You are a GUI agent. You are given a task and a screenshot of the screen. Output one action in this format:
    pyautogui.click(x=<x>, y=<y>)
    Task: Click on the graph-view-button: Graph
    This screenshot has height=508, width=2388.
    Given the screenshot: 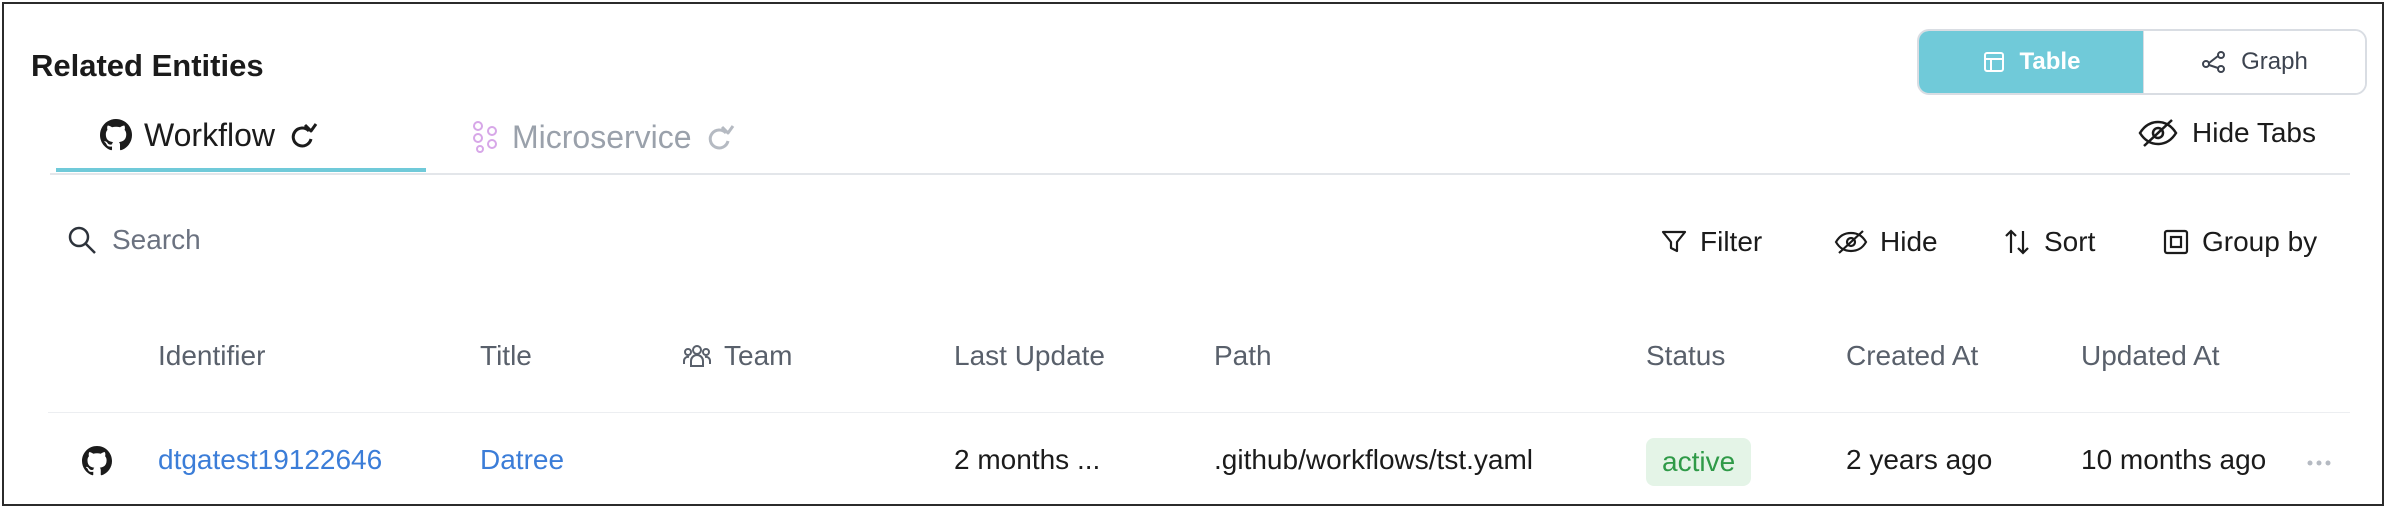 What is the action you would take?
    pyautogui.click(x=2254, y=62)
    